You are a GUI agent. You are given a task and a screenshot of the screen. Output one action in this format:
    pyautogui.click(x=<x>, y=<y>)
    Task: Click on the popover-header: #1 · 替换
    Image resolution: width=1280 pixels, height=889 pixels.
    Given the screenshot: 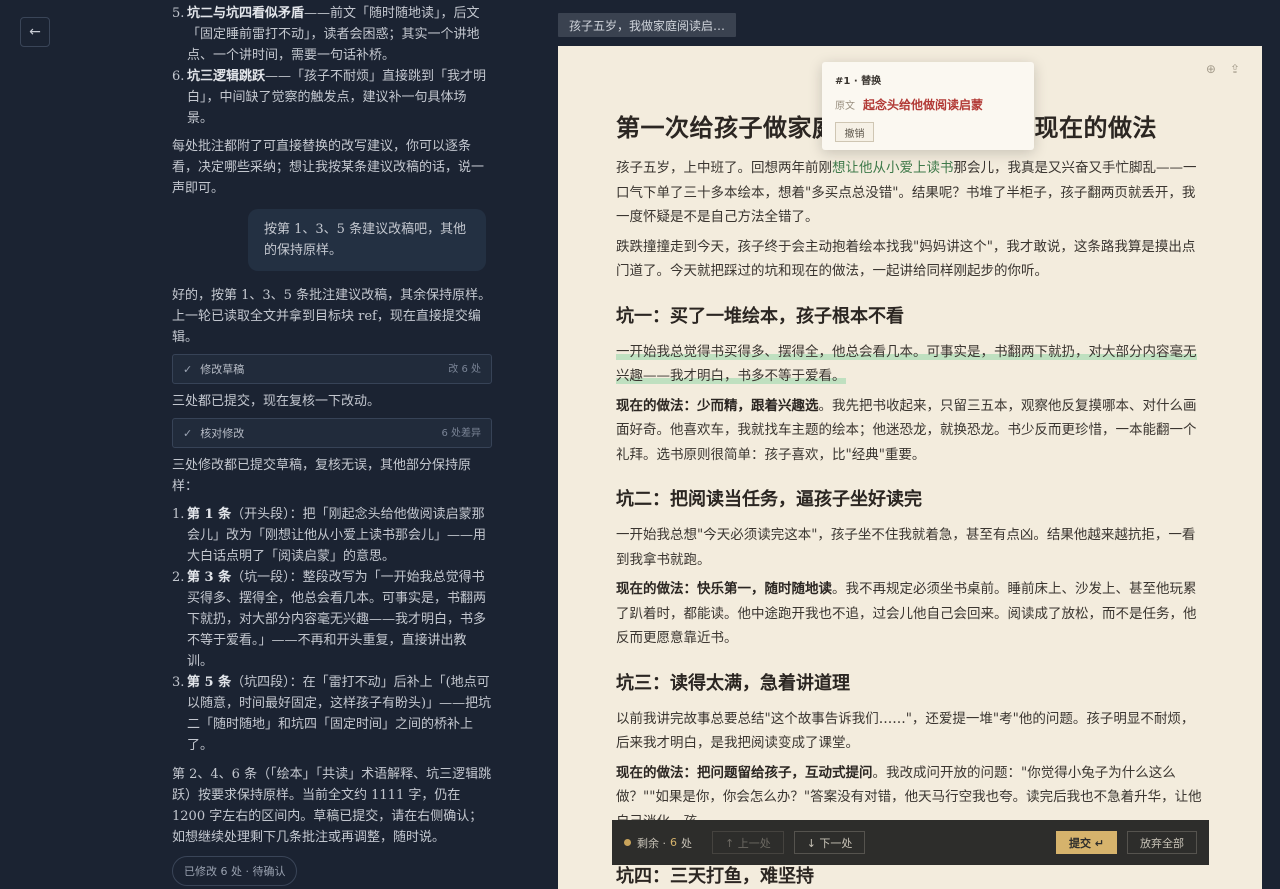 What is the action you would take?
    pyautogui.click(x=858, y=81)
    